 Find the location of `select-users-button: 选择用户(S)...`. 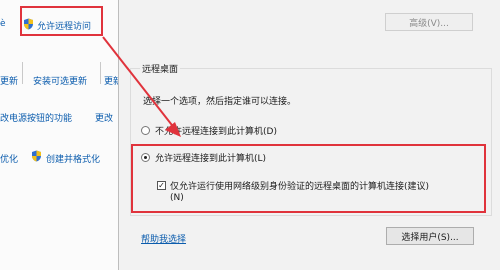

select-users-button: 选择用户(S)... is located at coordinates (430, 236).